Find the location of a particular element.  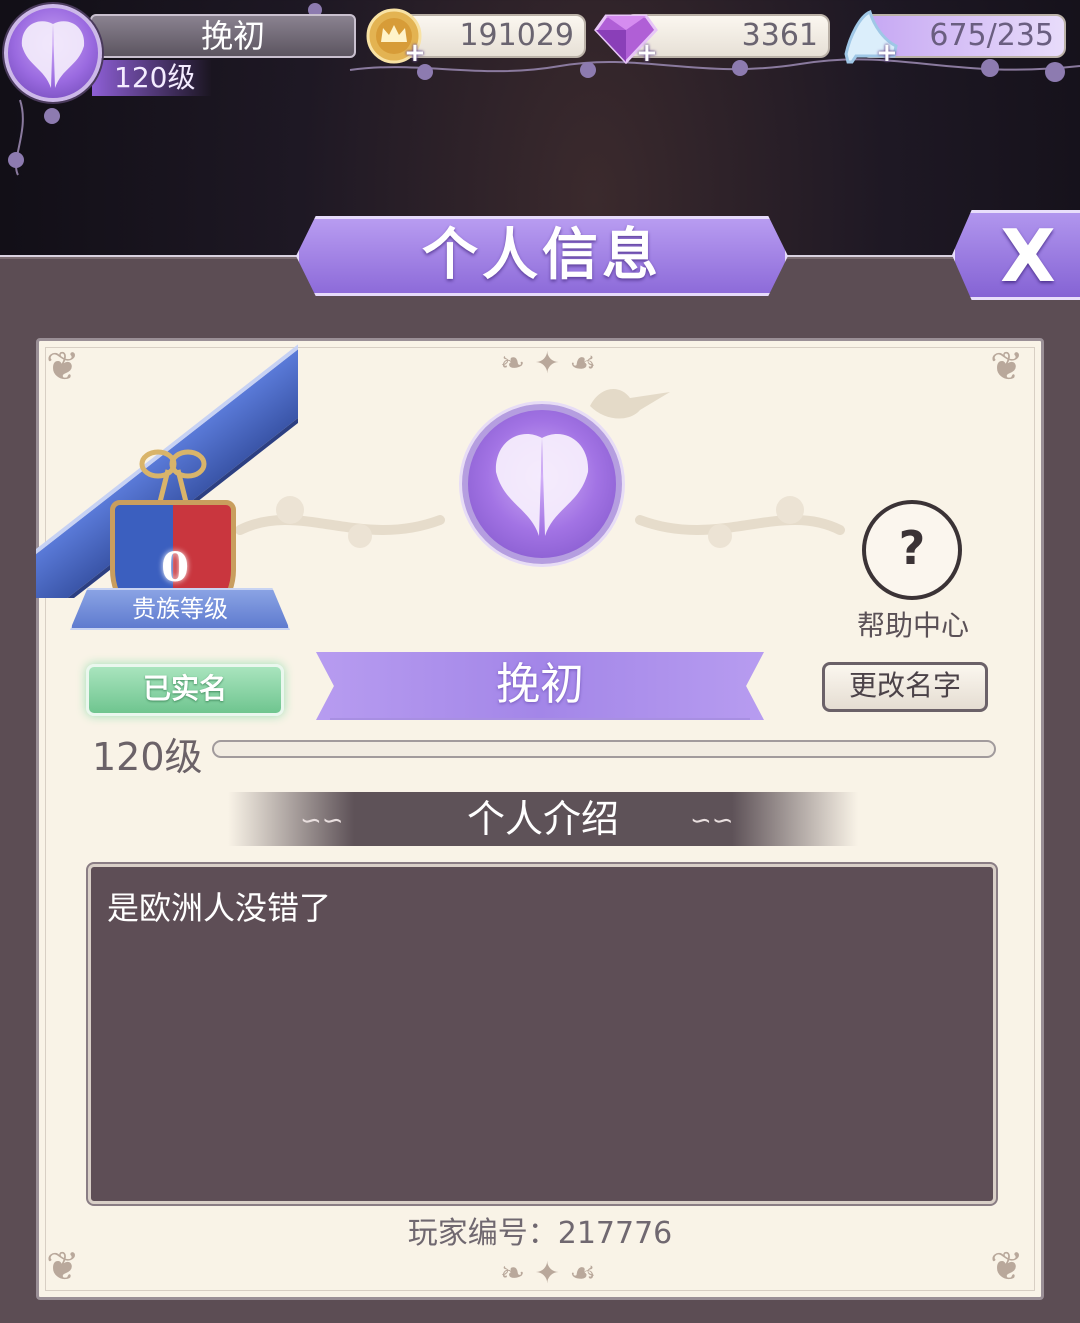

help-center-label: 帮助中心 is located at coordinates (913, 624).